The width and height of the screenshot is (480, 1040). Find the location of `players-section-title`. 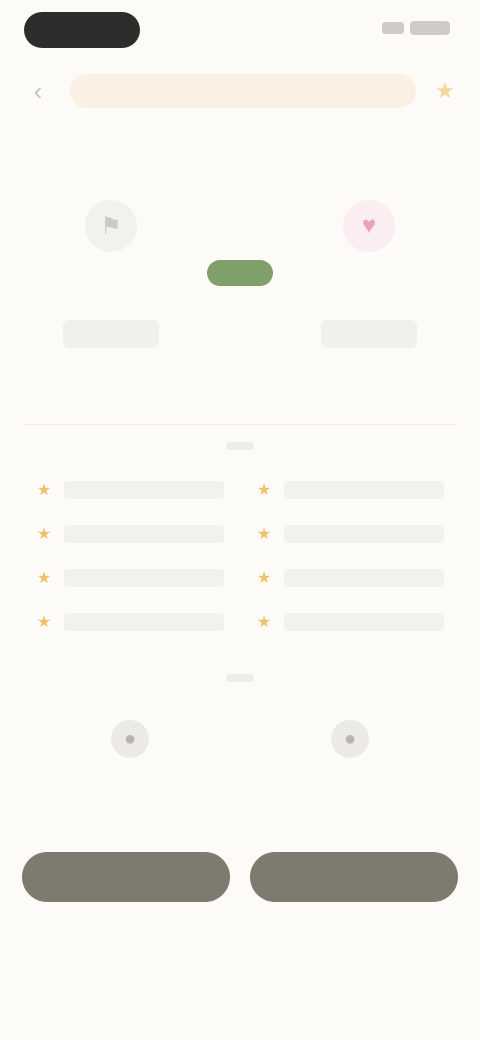

players-section-title is located at coordinates (240, 678).